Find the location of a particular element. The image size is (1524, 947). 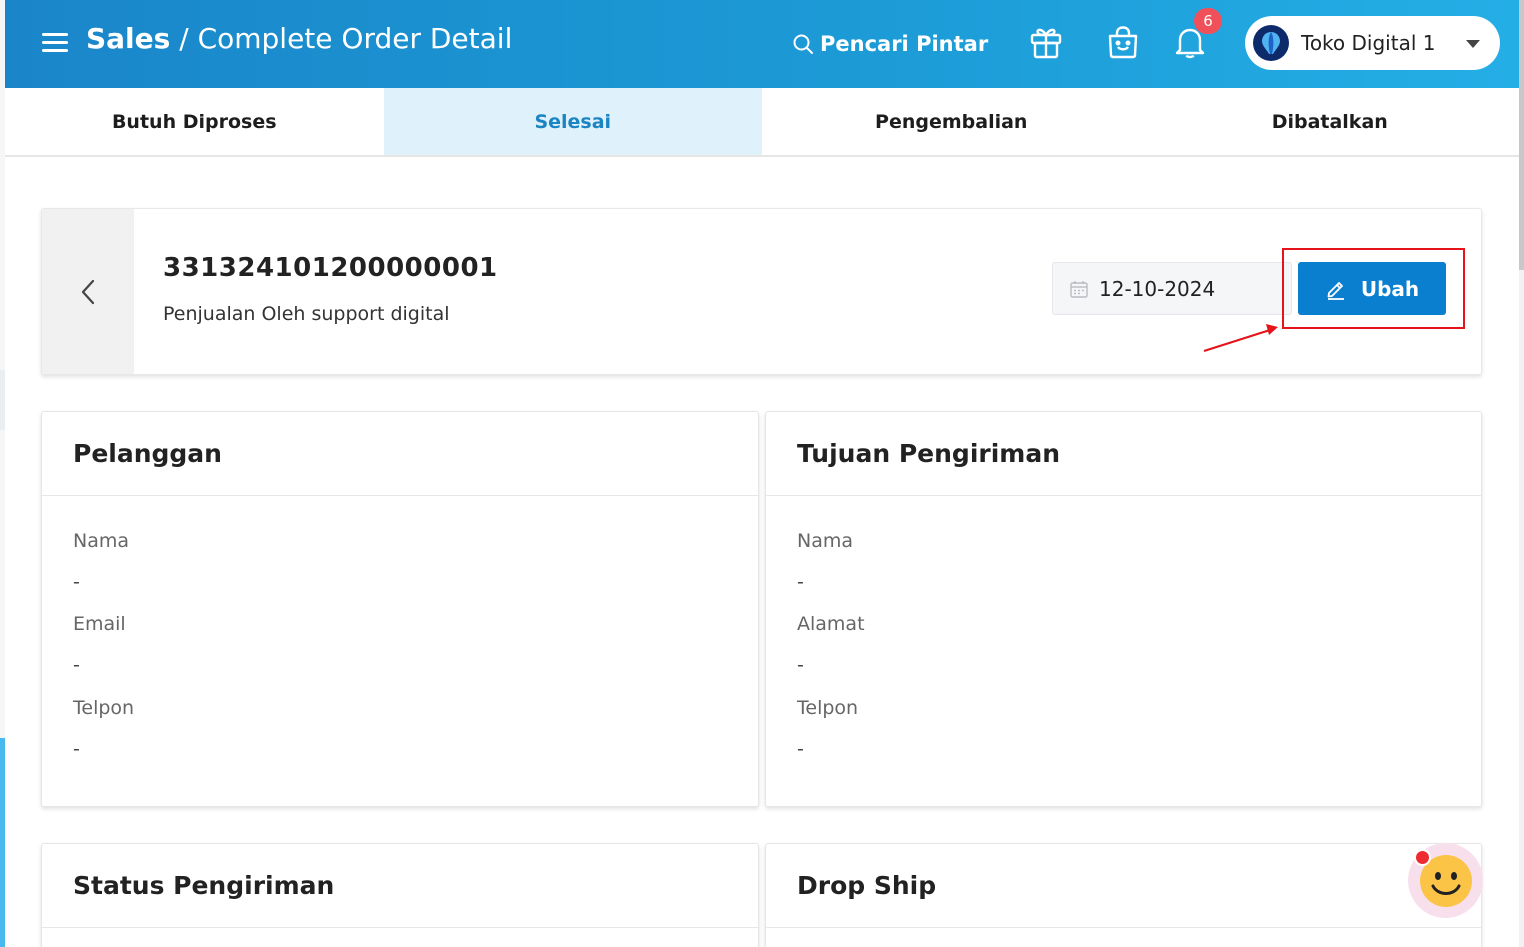

tab-butuh-diproses: Butuh Diproses is located at coordinates (194, 121).